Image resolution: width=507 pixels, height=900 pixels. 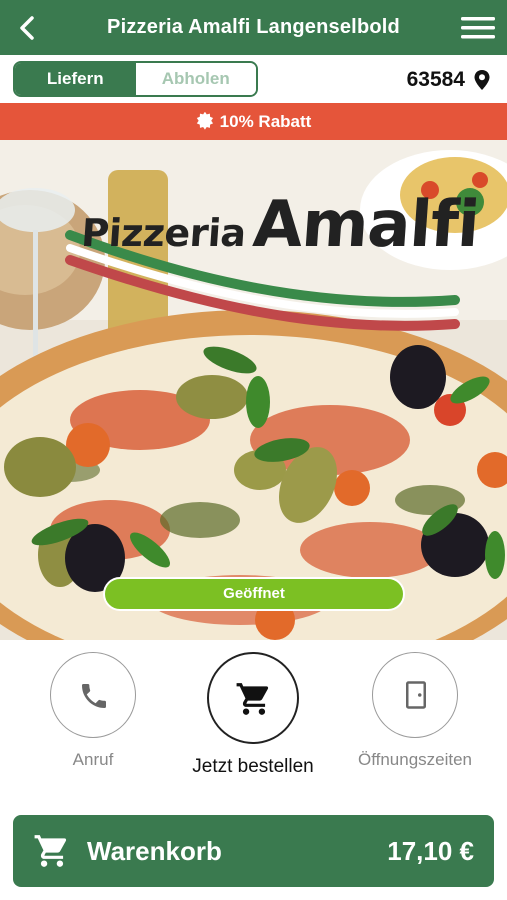 I want to click on page-title: Pizzeria Amalfi Langenselbold, so click(x=253, y=27).